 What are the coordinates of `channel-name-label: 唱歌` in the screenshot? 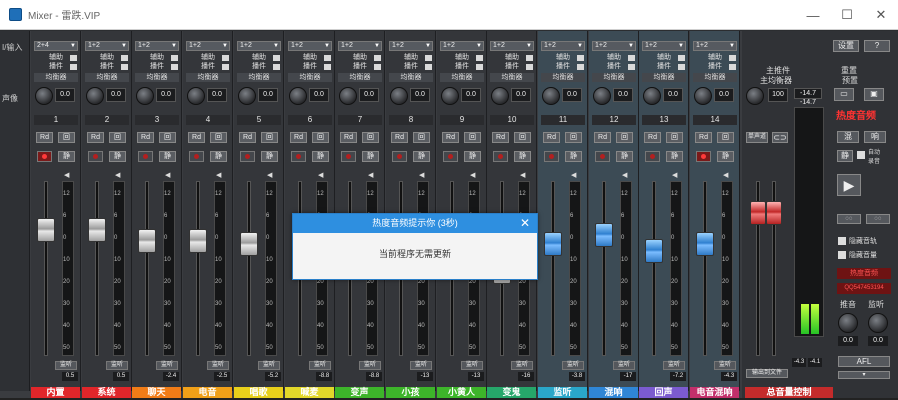 It's located at (258, 392).